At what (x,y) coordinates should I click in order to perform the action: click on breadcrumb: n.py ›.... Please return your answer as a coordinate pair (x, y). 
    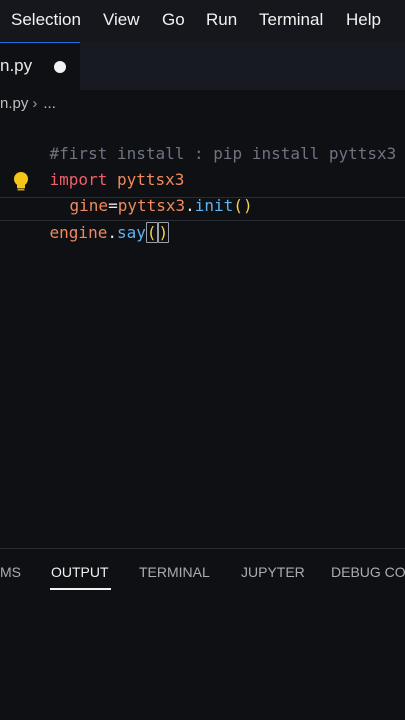
    Looking at the image, I should click on (28, 105).